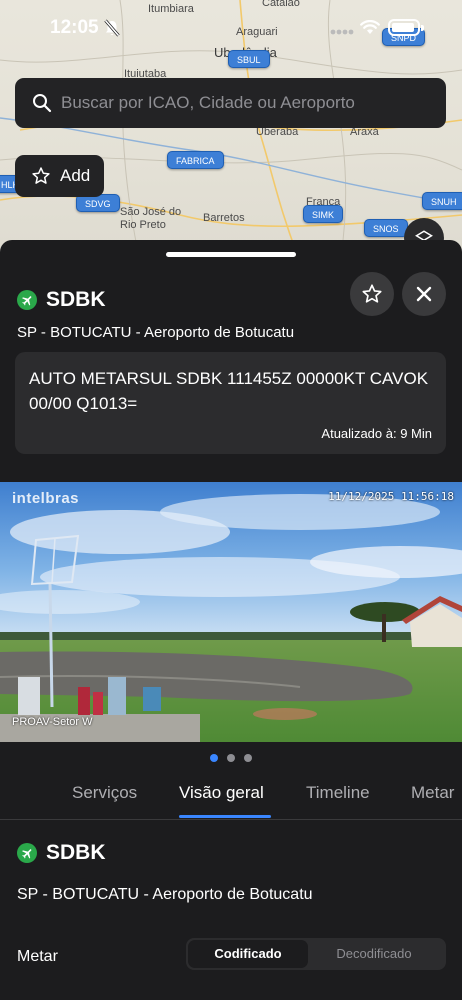 This screenshot has height=1000, width=462. Describe the element at coordinates (52, 722) in the screenshot. I see `camera-label: PROAV-Setor W` at that location.